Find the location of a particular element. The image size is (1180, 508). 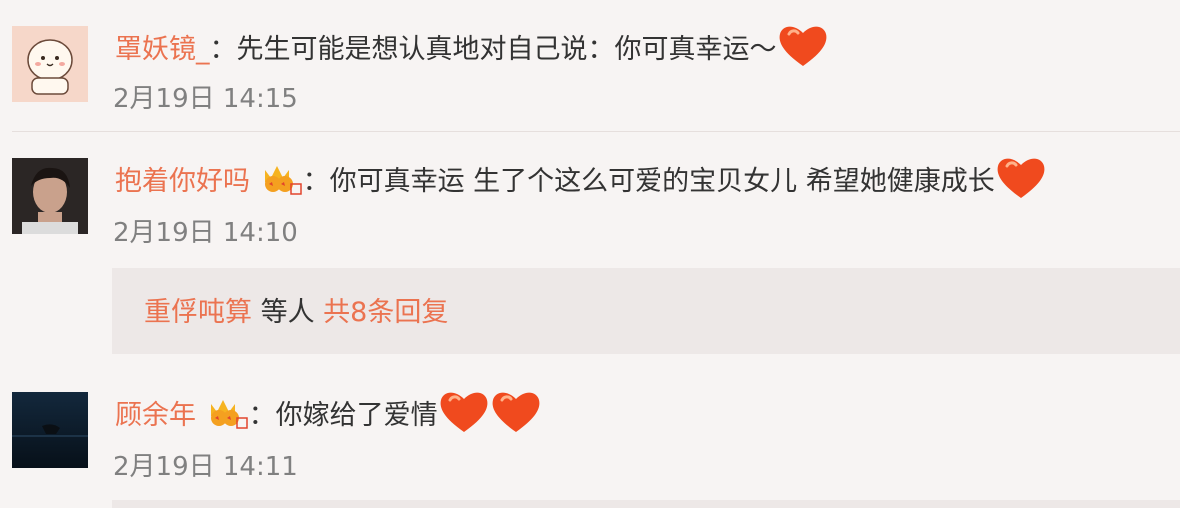

reply-username: 重俘吨算 is located at coordinates (198, 312).